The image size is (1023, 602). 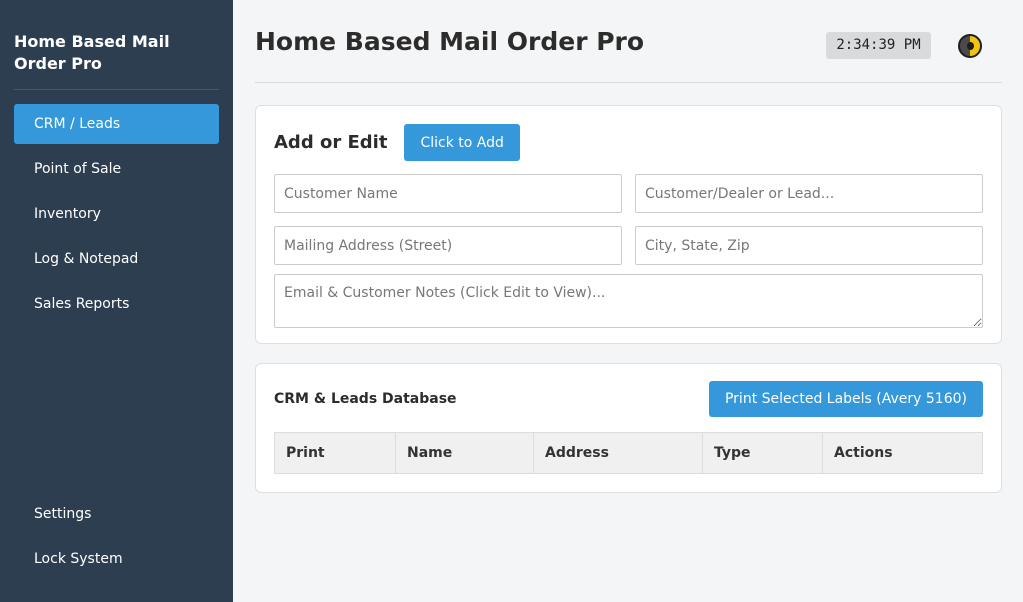 I want to click on column-header-name: Name, so click(x=464, y=453).